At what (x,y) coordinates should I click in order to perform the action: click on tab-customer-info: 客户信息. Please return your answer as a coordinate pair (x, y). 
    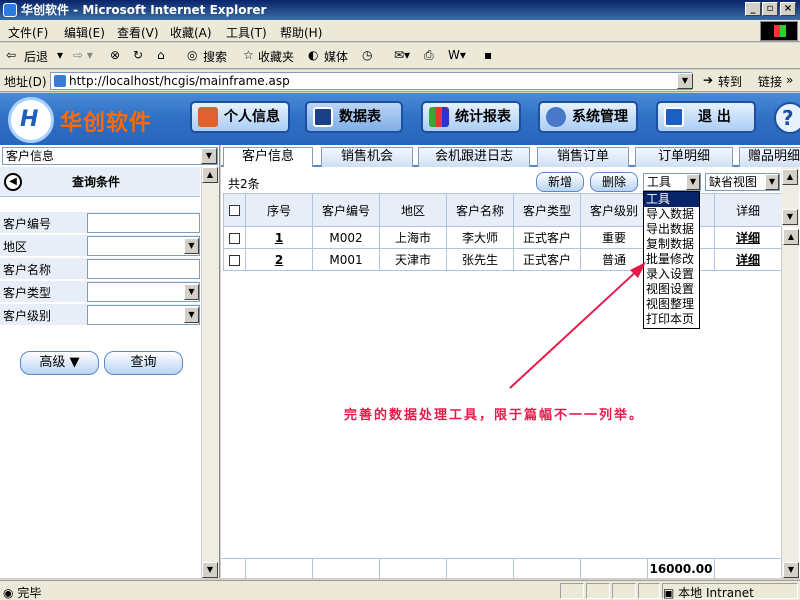
    Looking at the image, I should click on (268, 157).